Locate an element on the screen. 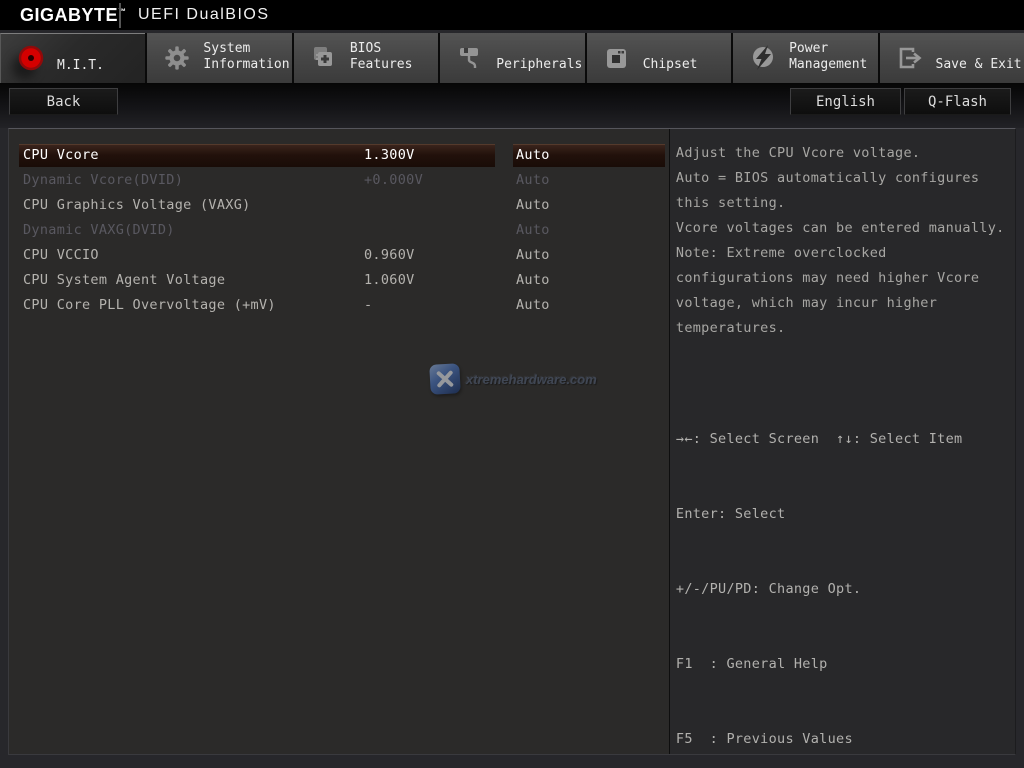  bios-title: UEFI DualBIOS is located at coordinates (204, 14).